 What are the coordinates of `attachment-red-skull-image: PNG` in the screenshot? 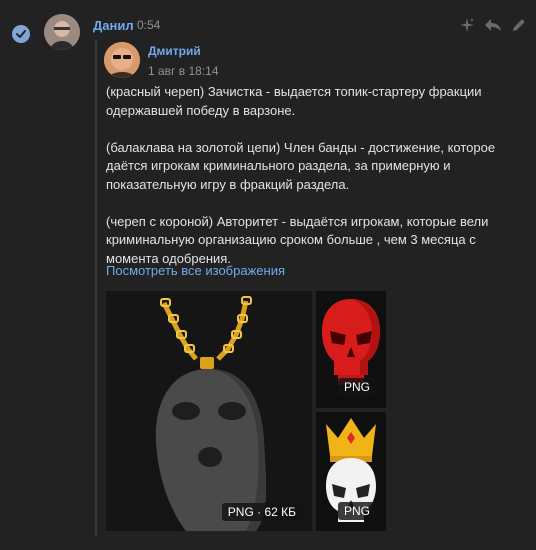 It's located at (351, 349).